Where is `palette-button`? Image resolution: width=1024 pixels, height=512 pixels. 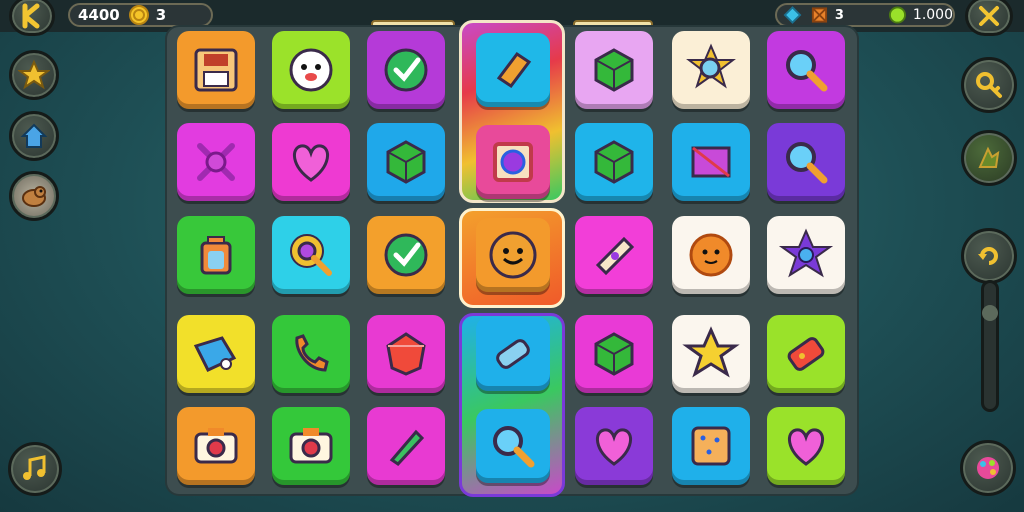
palette-button is located at coordinates (988, 468).